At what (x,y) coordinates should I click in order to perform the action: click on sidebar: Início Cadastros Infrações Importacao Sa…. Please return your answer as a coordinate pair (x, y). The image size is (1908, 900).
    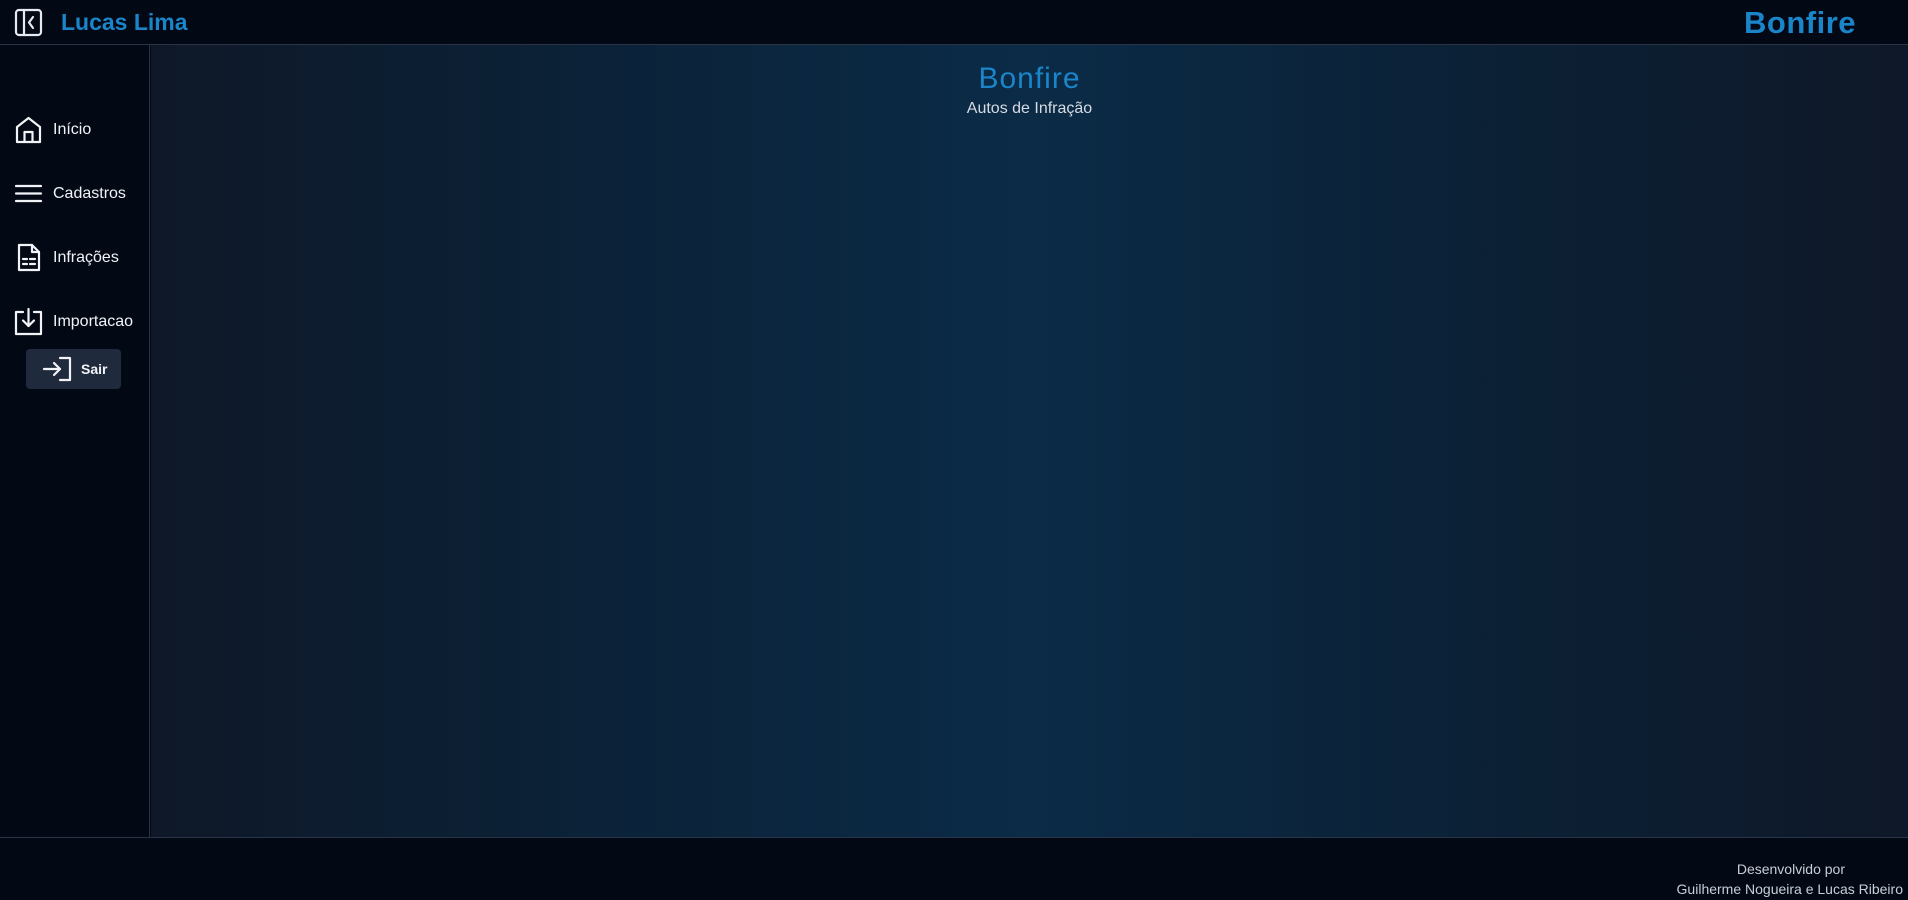
    Looking at the image, I should click on (75, 441).